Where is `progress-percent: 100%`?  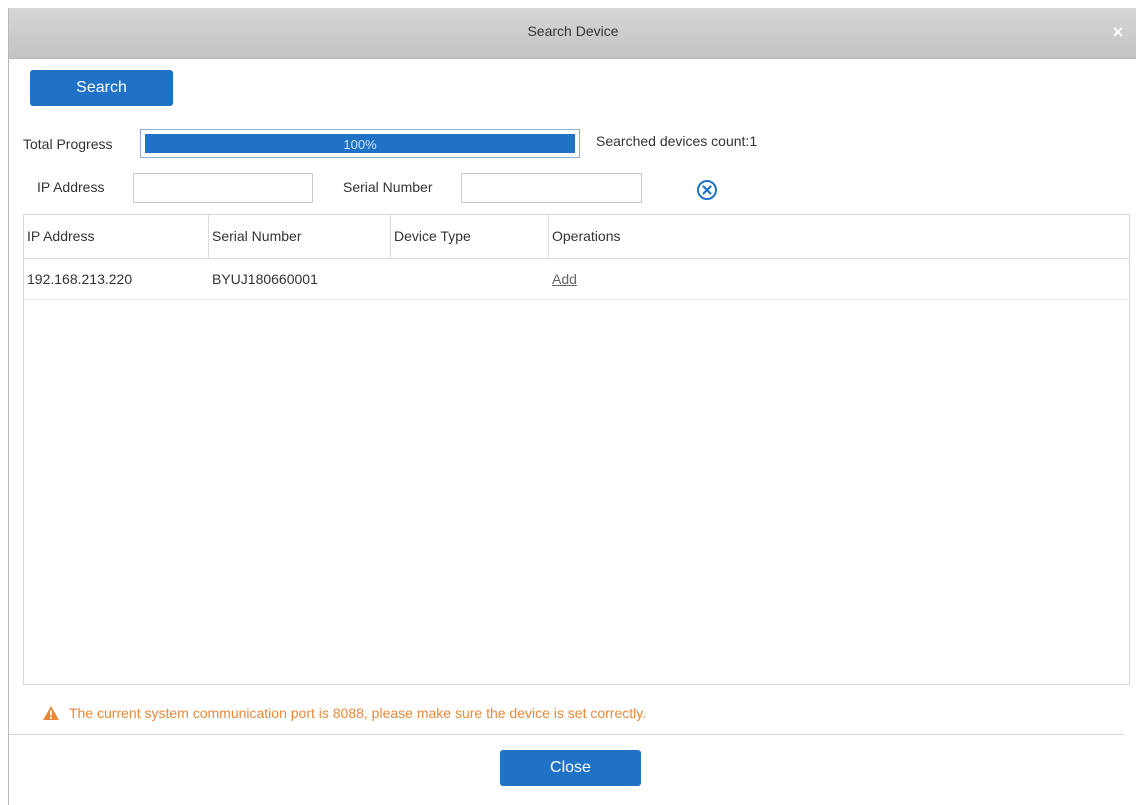
progress-percent: 100% is located at coordinates (360, 144).